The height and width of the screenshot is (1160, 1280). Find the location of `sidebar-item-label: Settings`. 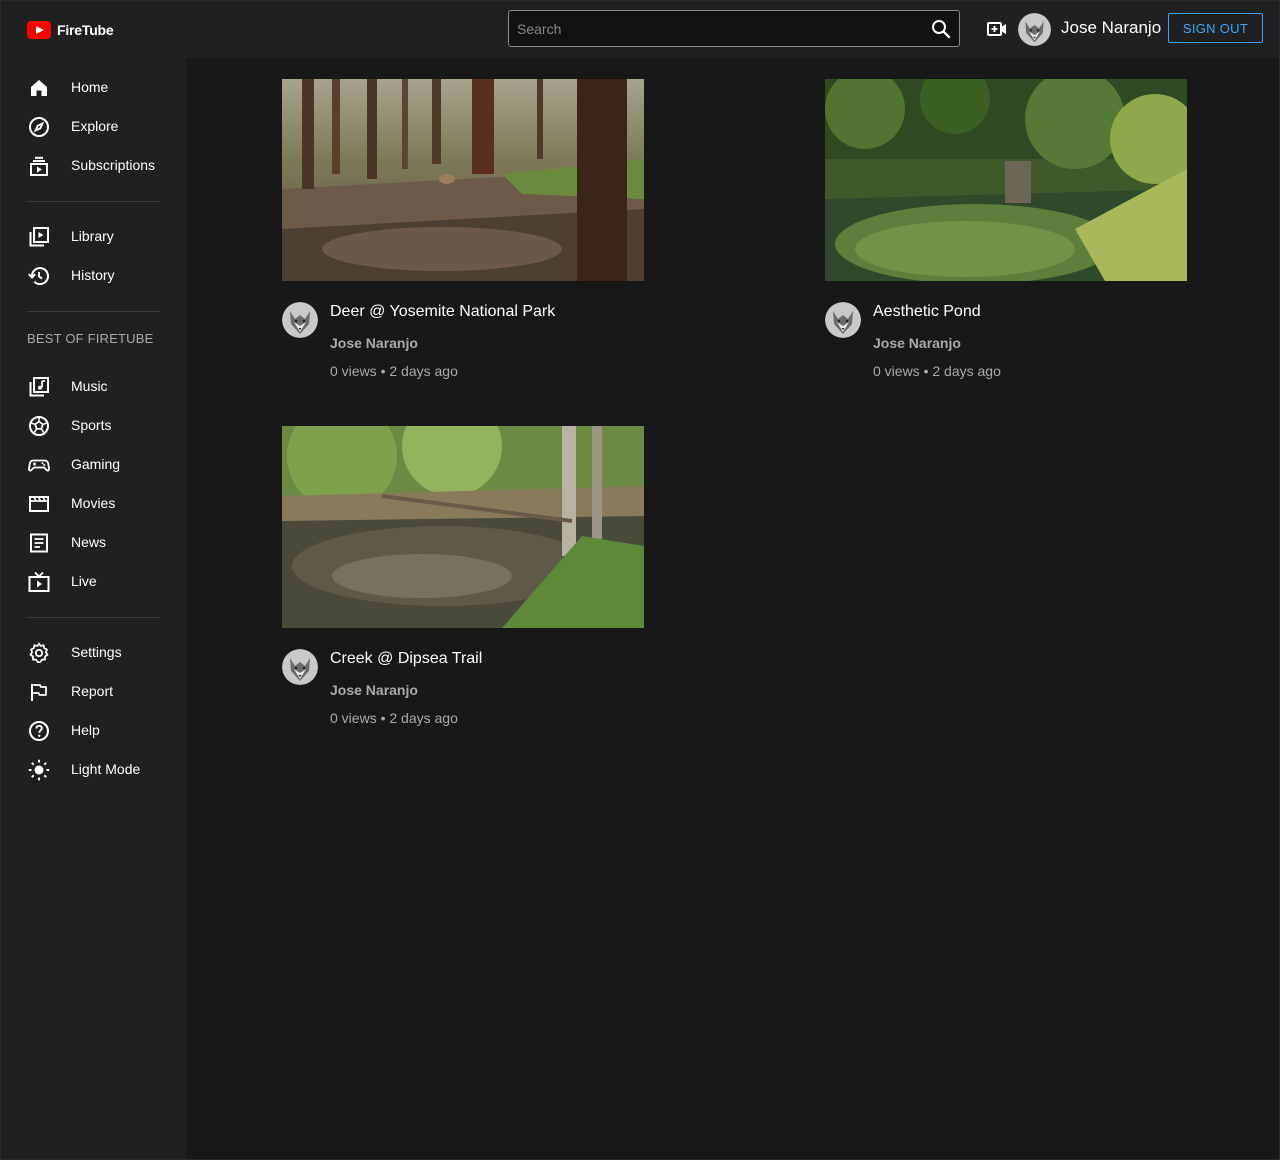

sidebar-item-label: Settings is located at coordinates (96, 652).